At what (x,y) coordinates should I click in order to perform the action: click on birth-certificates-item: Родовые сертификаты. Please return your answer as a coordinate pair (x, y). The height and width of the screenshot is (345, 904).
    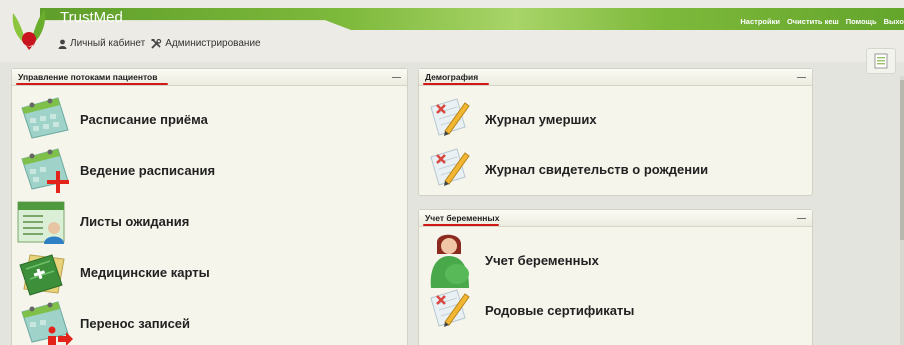
    Looking at the image, I should click on (559, 310).